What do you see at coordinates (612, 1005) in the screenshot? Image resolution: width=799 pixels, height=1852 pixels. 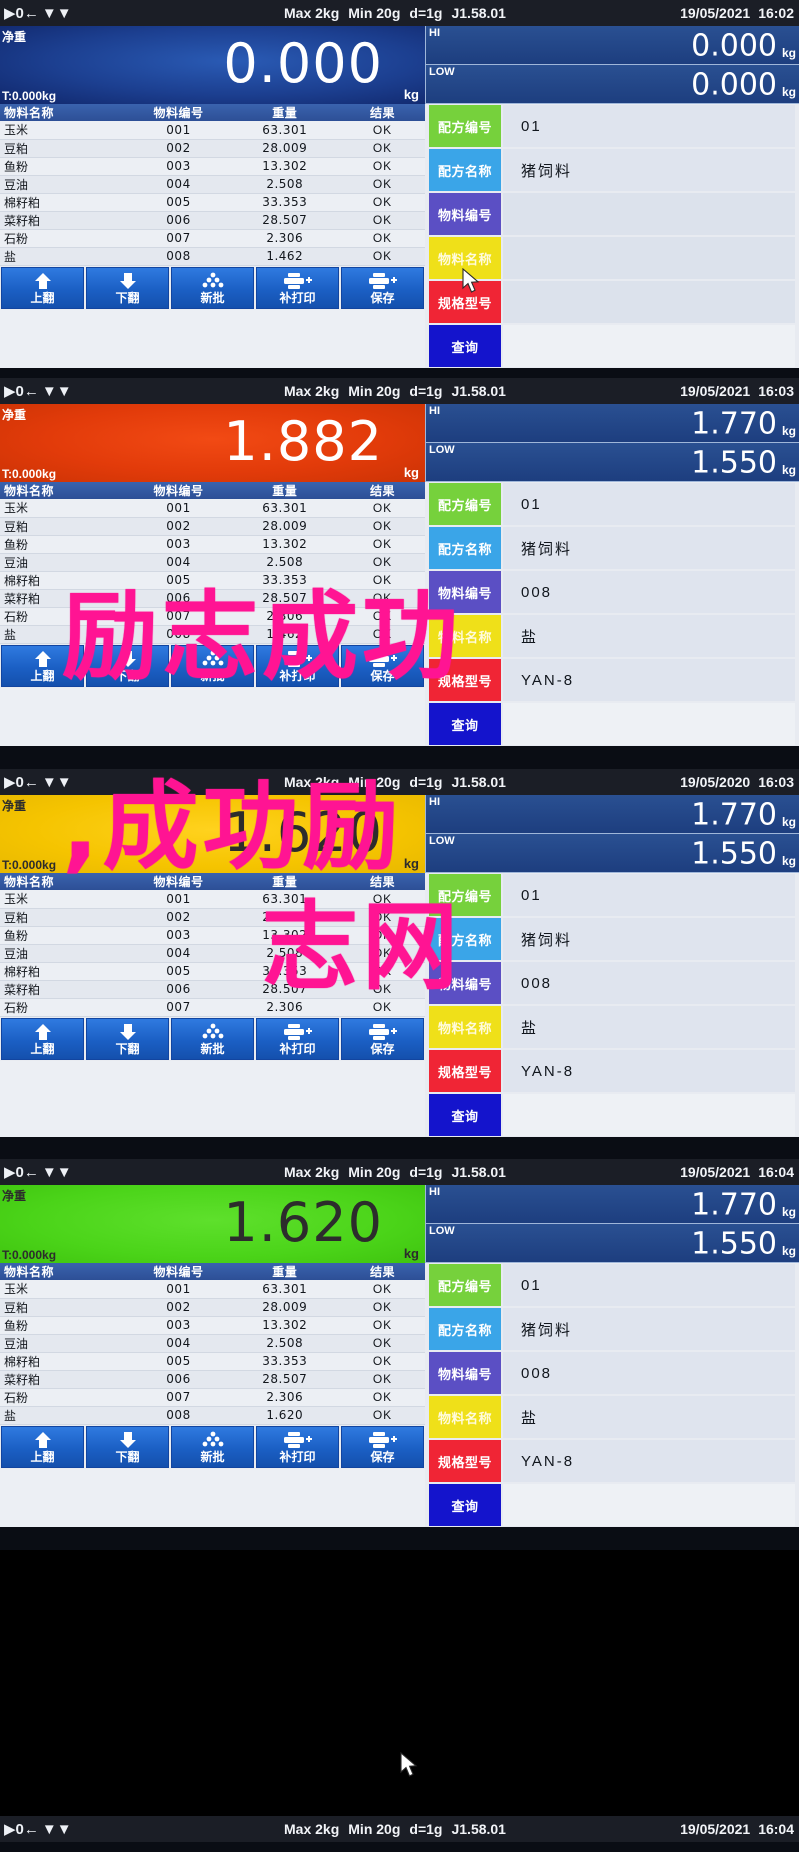 I see `recipe-panel: 配方编号 01 配方名称 猪饲料 物料编号 008 物料名称盐规格型号 YAN-8 查询` at bounding box center [612, 1005].